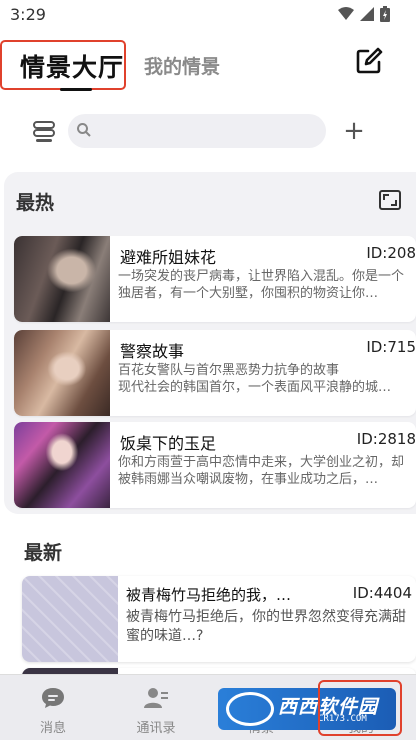 The width and height of the screenshot is (416, 740). I want to click on tab-scene-hall-label: 情景大厅, so click(72, 67).